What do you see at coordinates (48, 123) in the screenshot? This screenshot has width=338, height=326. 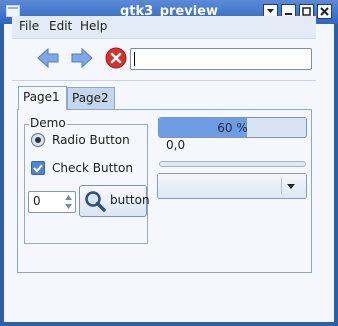 I see `demo-frame-label: Demo` at bounding box center [48, 123].